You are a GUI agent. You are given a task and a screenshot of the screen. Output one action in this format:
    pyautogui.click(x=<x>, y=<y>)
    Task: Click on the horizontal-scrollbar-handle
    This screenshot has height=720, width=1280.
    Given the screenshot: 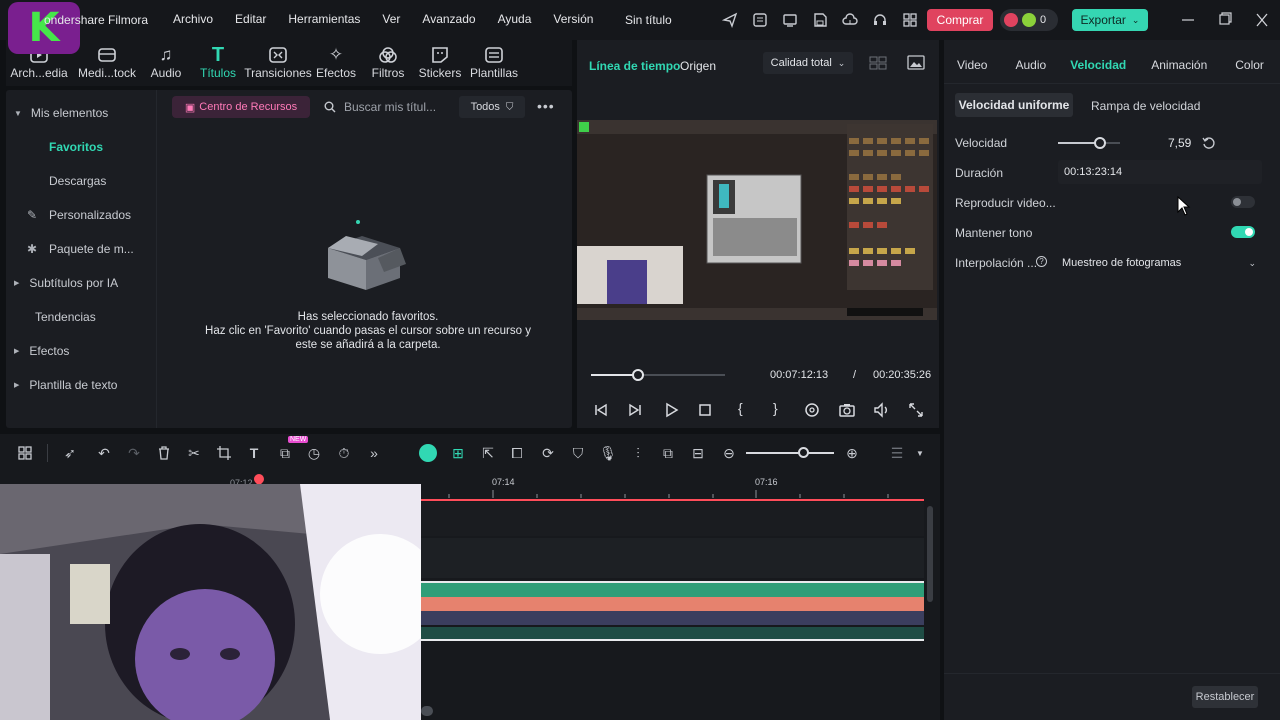 What is the action you would take?
    pyautogui.click(x=427, y=711)
    